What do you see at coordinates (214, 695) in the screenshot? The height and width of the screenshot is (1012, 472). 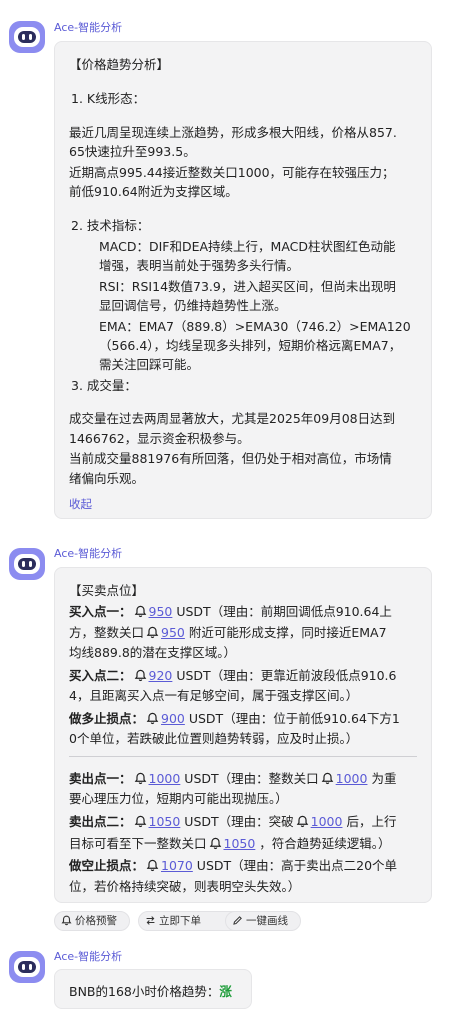 I see `buy-point-2-text: 4，且距离买入点一有足够空间，属于强支撑区间。）` at bounding box center [214, 695].